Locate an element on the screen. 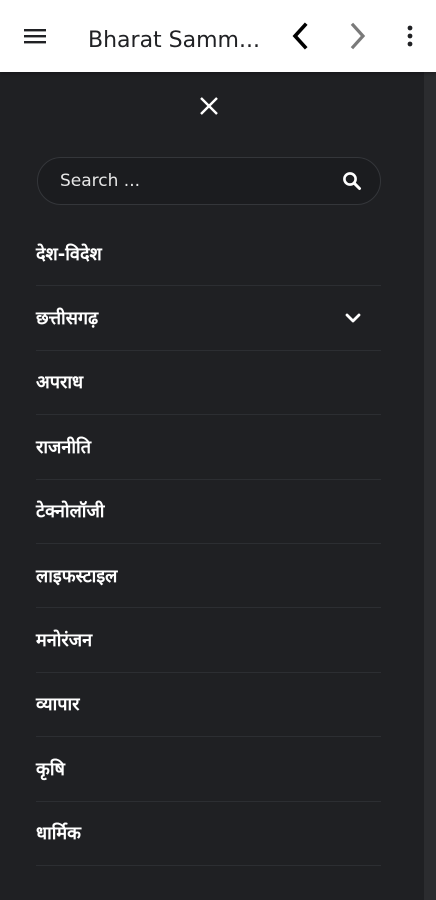 The height and width of the screenshot is (900, 436). nav-item-technology: टेक्नोलॉजी is located at coordinates (208, 512).